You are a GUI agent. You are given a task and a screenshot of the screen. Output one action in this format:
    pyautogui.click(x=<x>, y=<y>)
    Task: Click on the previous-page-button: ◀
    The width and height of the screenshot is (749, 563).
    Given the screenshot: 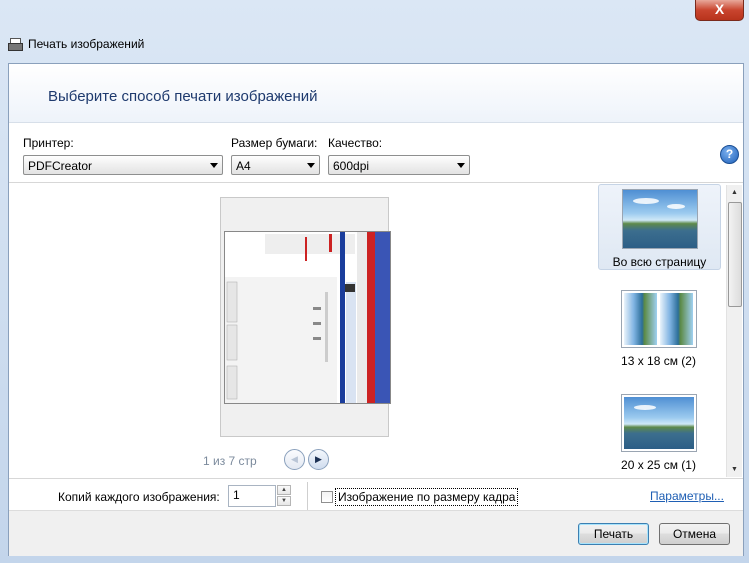 What is the action you would take?
    pyautogui.click(x=294, y=459)
    